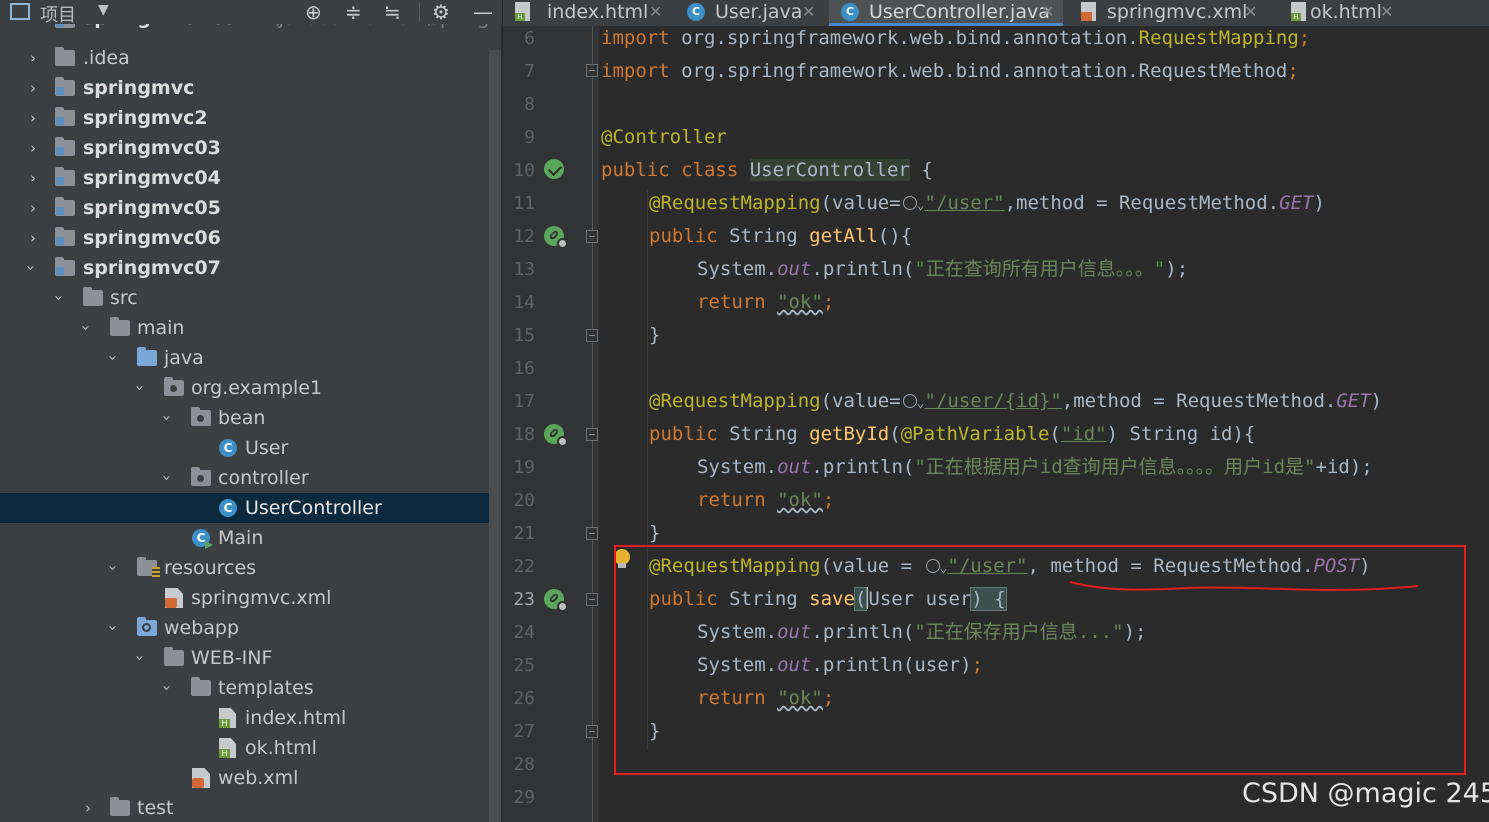 The width and height of the screenshot is (1489, 822). I want to click on tree-item-springmvc05: › springmvc05, so click(245, 208).